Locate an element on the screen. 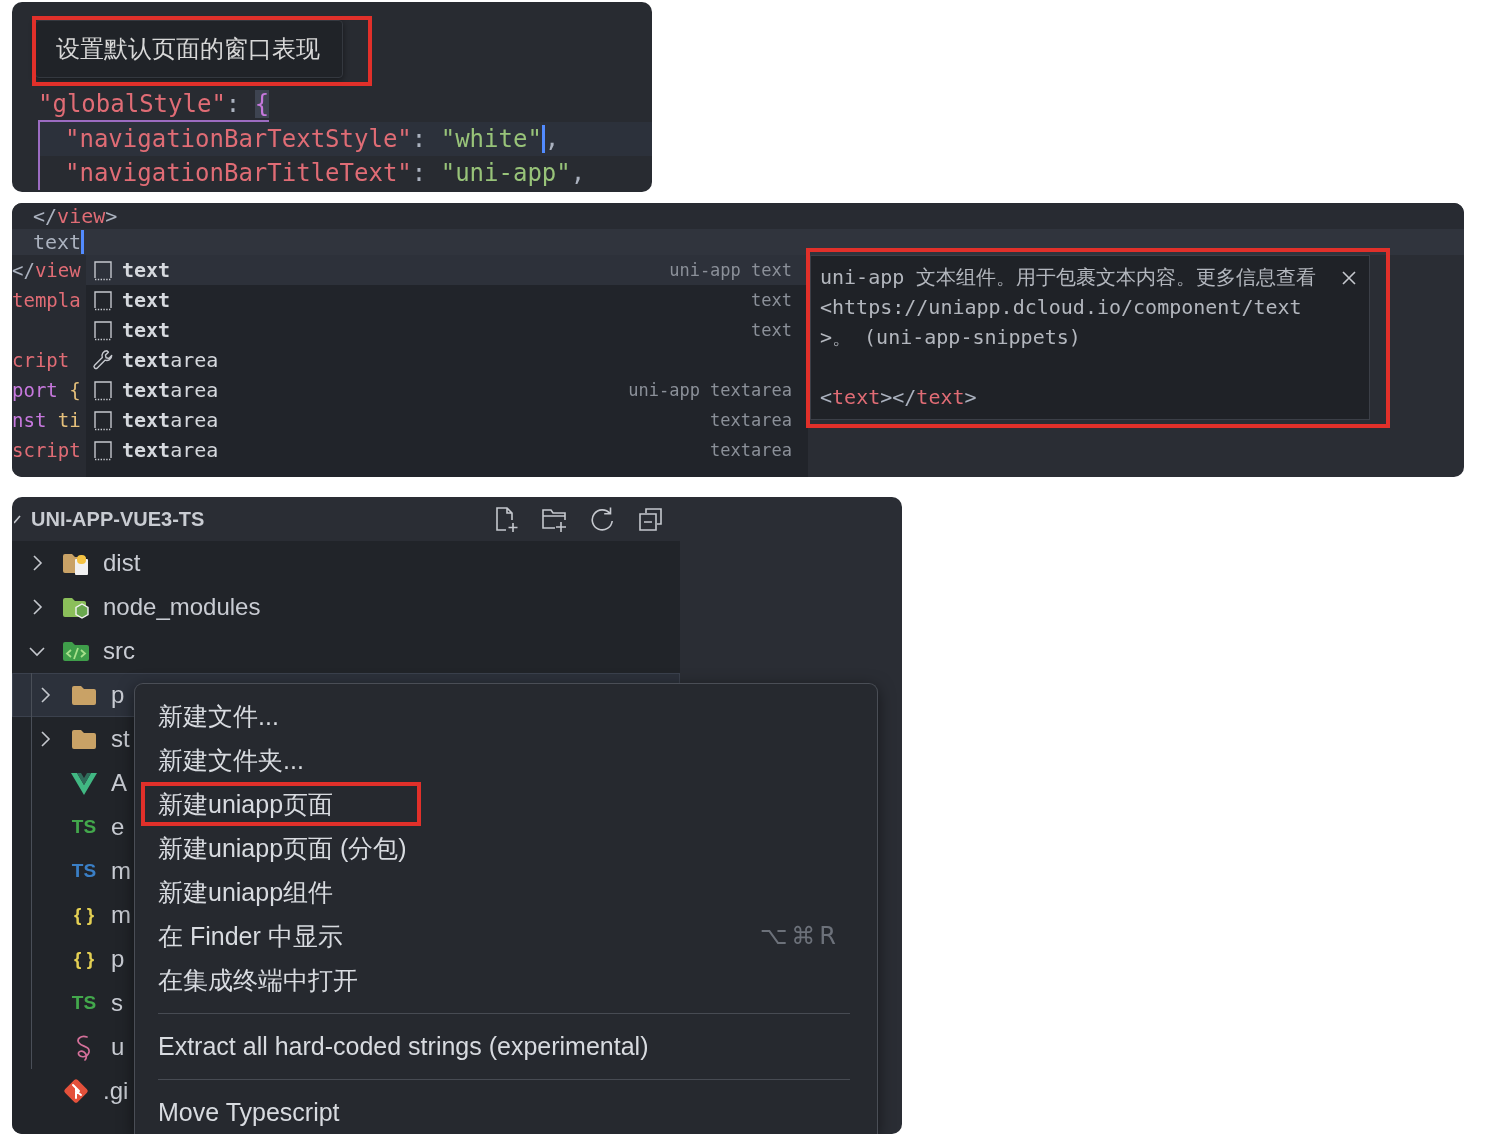 Image resolution: width=1504 pixels, height=1138 pixels. code-text: cript is located at coordinates (41, 360).